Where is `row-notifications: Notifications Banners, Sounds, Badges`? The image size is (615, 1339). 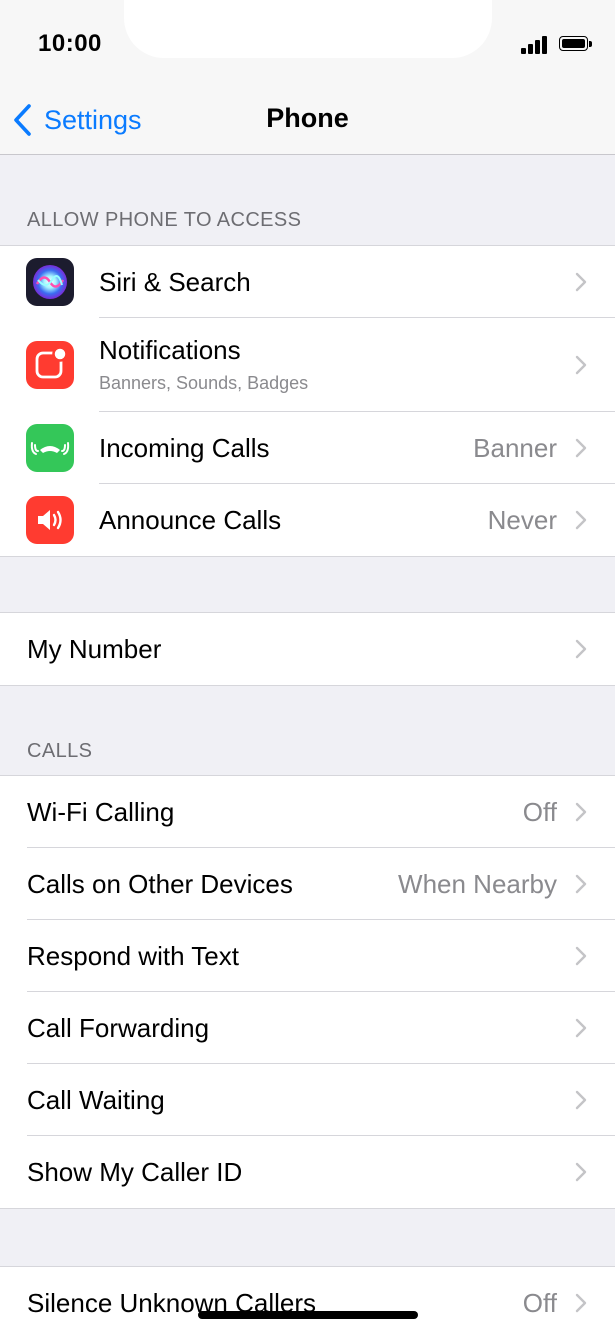
row-notifications: Notifications Banners, Sounds, Badges is located at coordinates (307, 365).